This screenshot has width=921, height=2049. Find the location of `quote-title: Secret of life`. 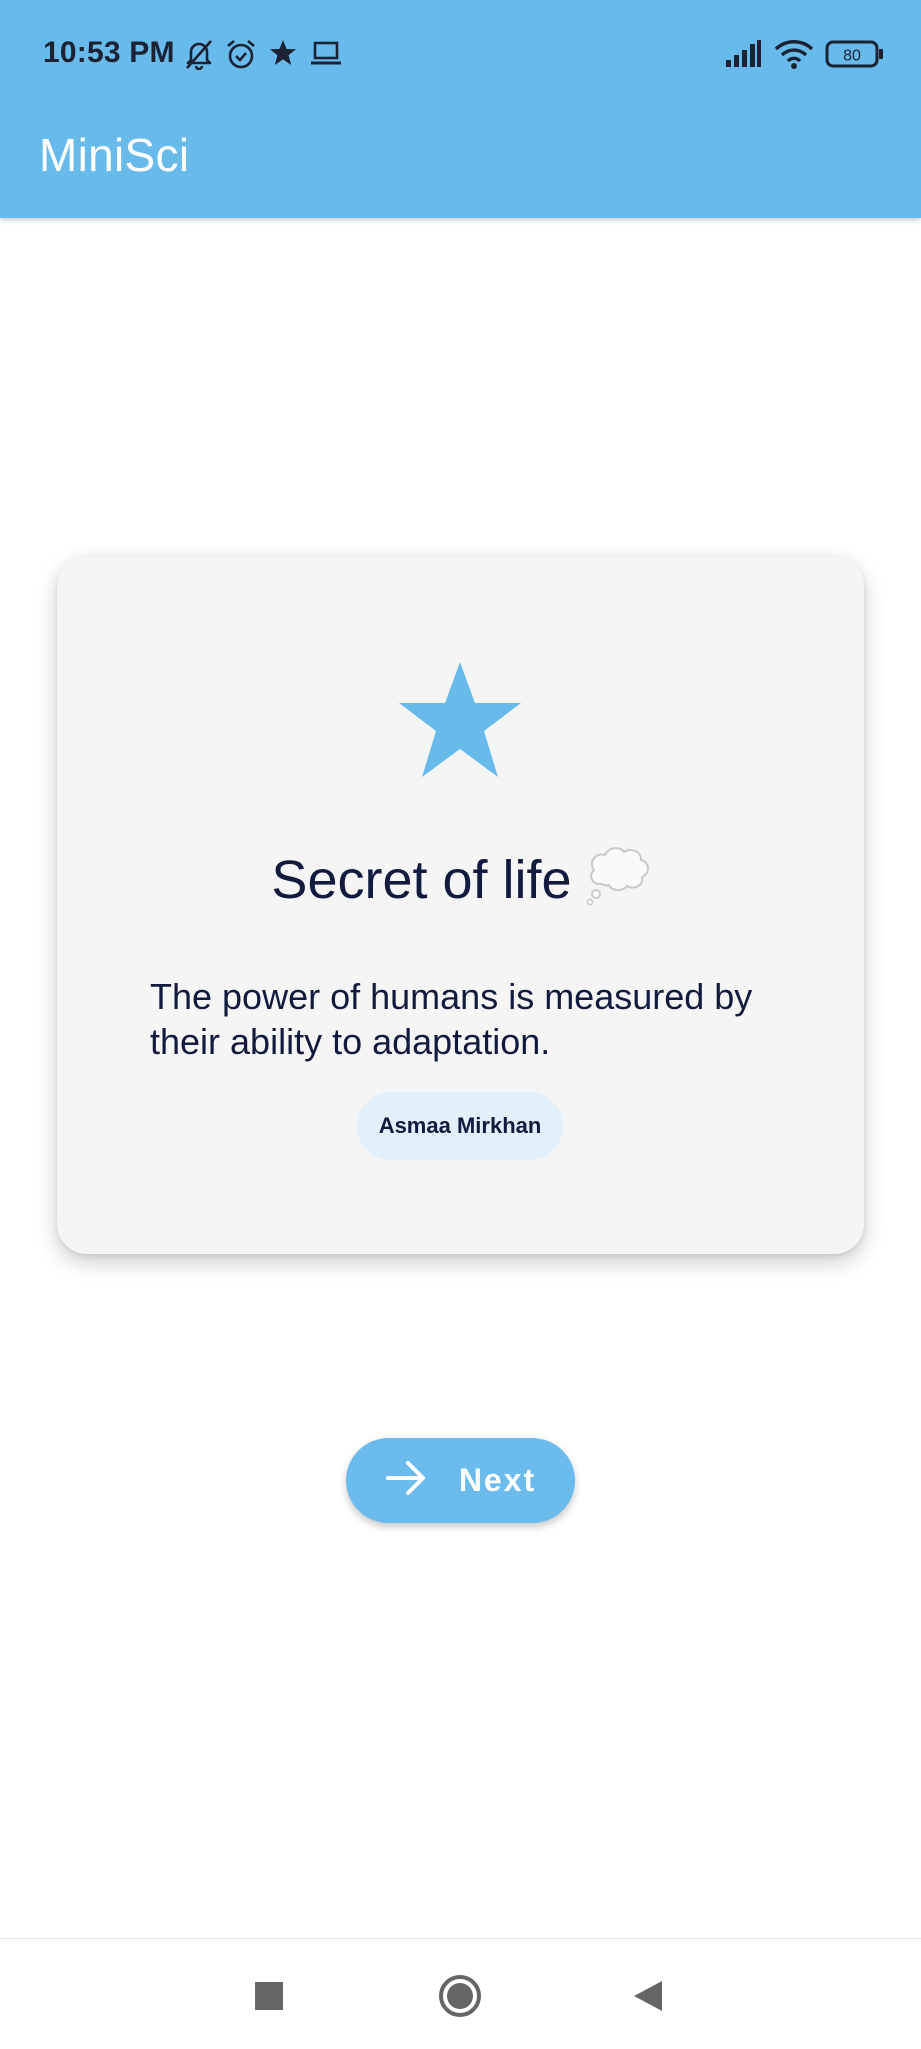

quote-title: Secret of life is located at coordinates (460, 881).